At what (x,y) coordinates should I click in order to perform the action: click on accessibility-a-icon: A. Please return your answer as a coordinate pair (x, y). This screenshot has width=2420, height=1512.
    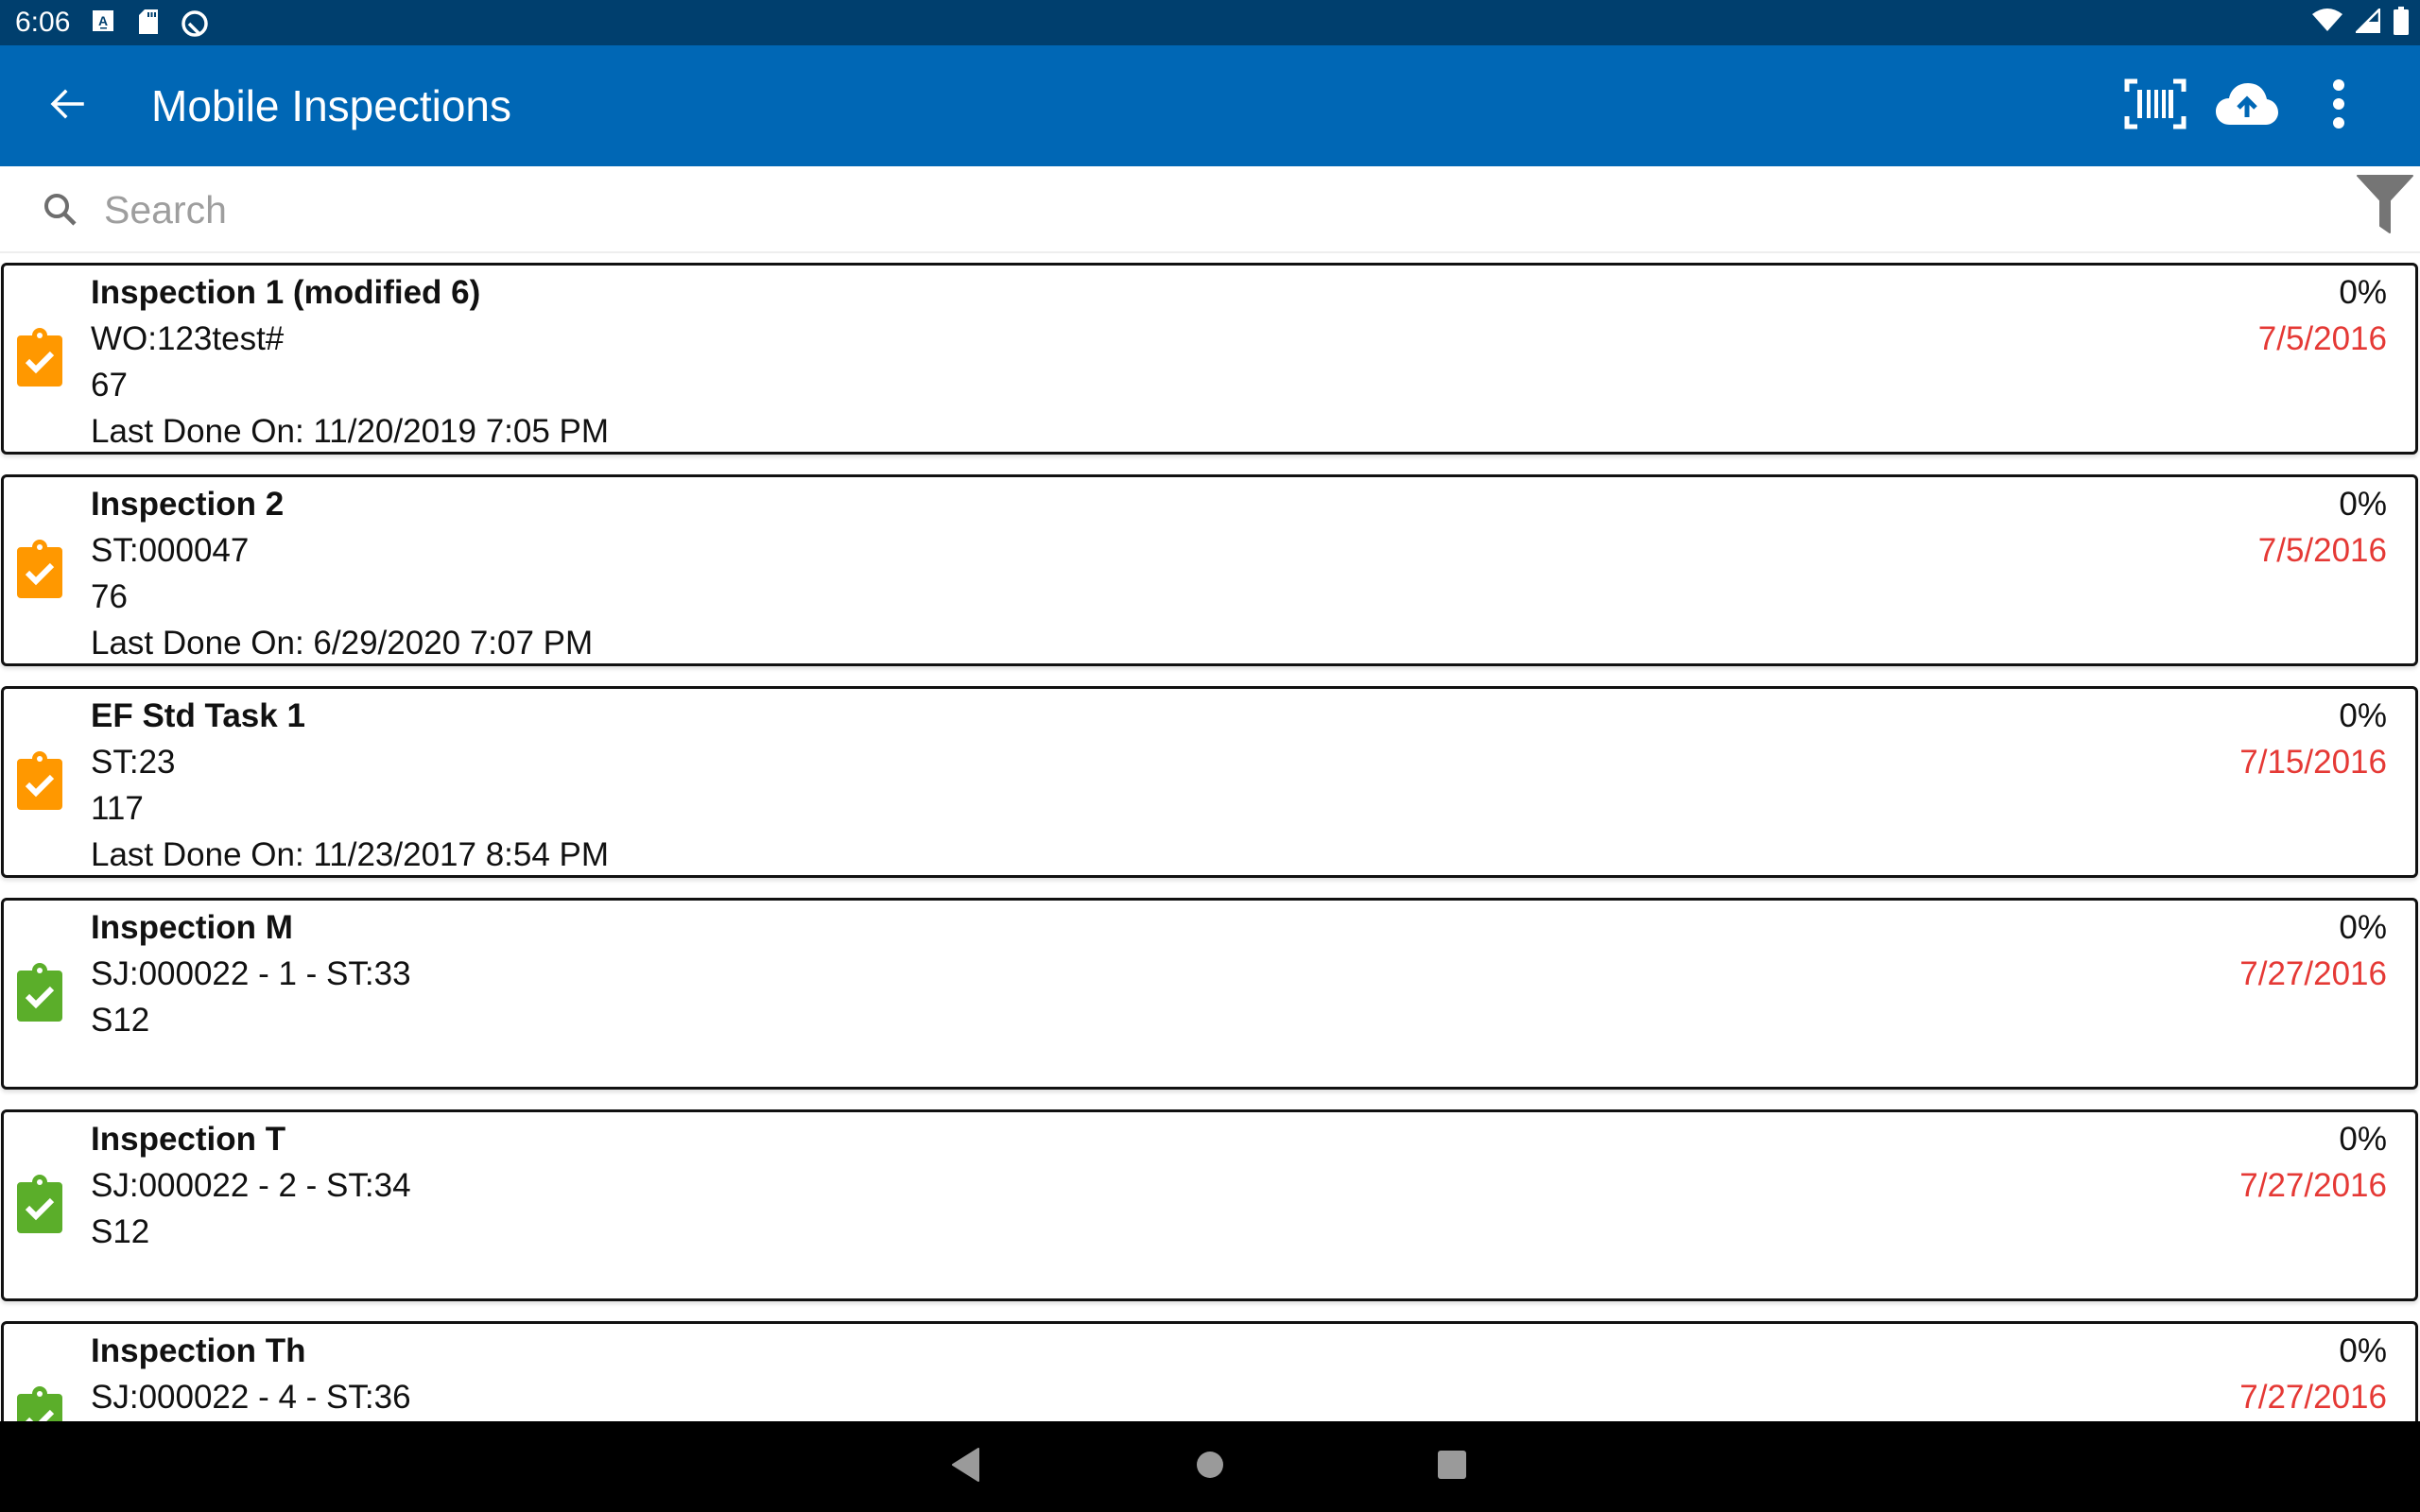
    Looking at the image, I should click on (104, 24).